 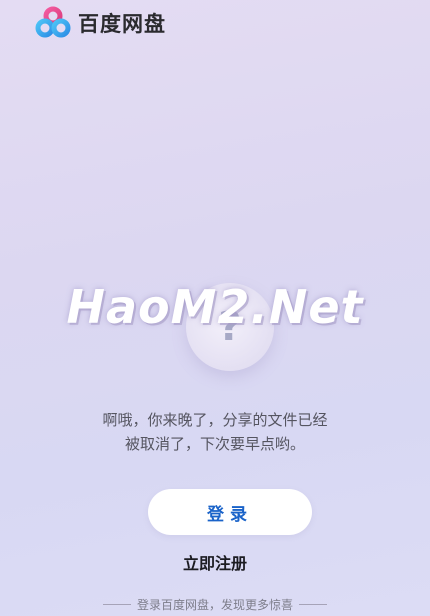 What do you see at coordinates (215, 420) in the screenshot?
I see `message-line-1: 啊哦，你来晚了，分享的文件已经` at bounding box center [215, 420].